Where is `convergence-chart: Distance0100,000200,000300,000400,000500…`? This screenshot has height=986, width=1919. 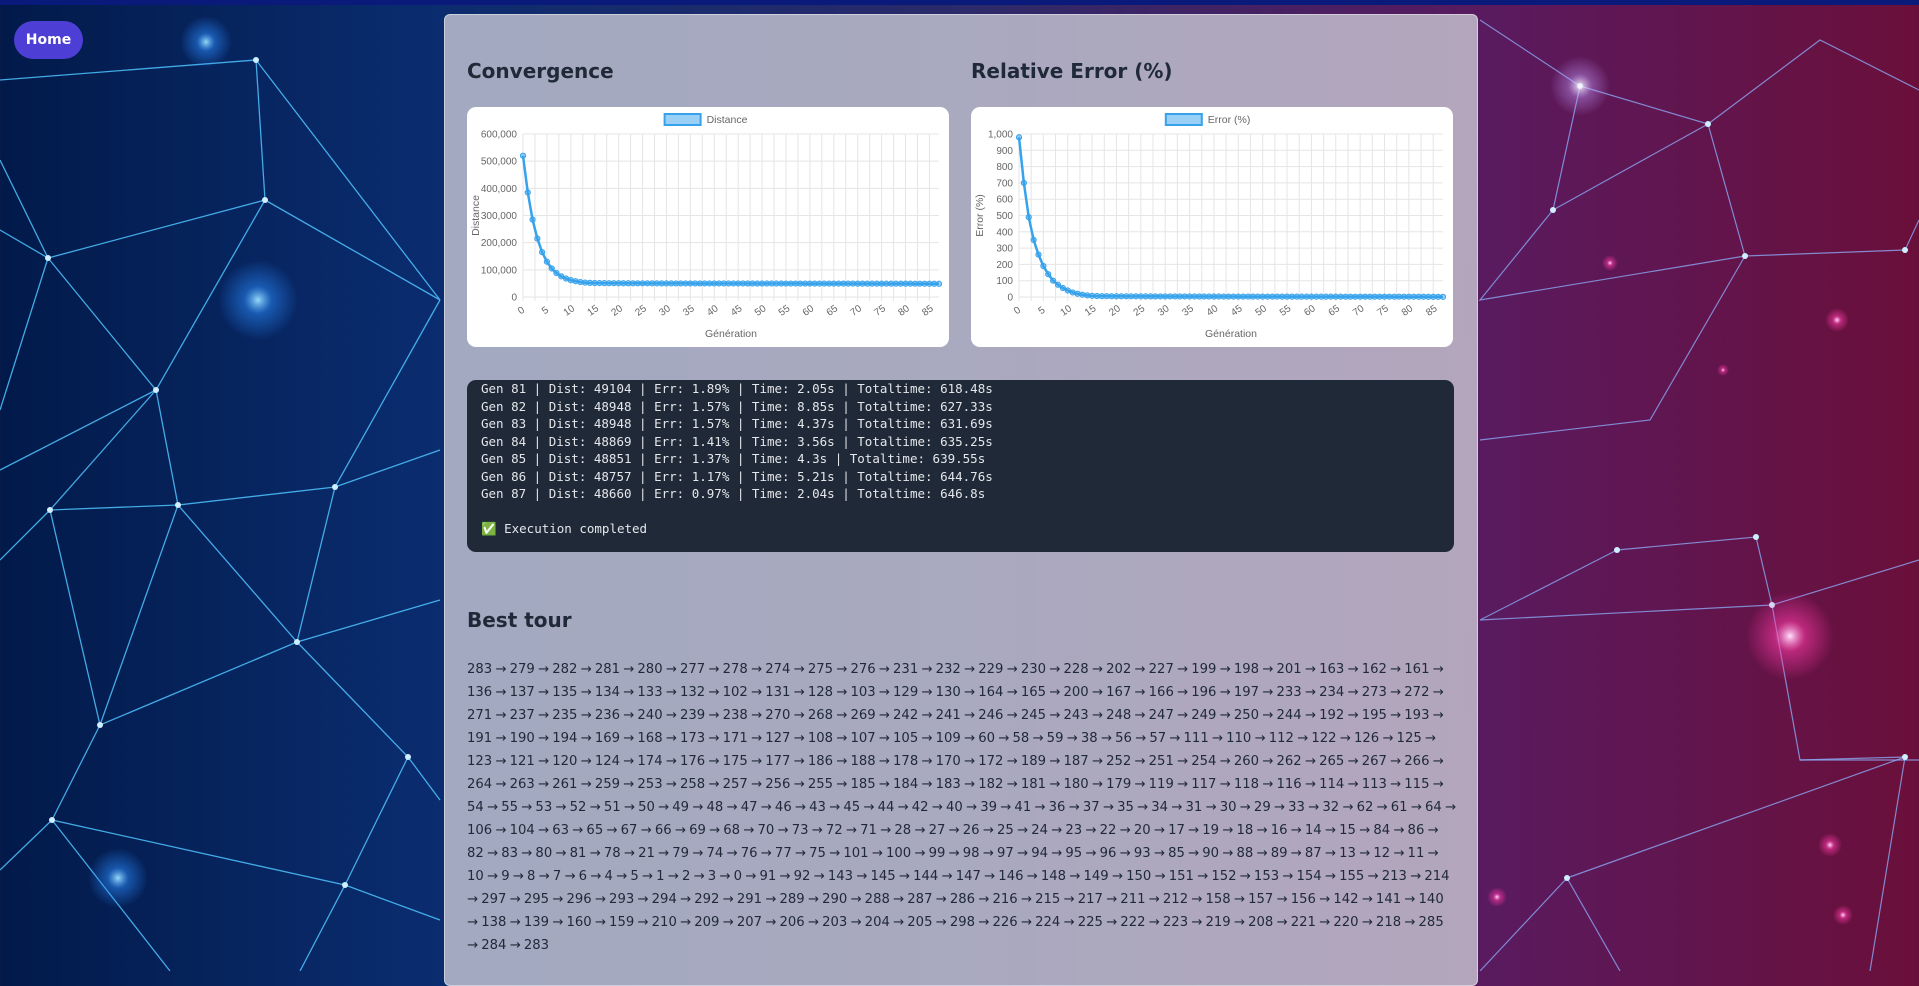
convergence-chart: Distance0100,000200,000300,000400,000500… is located at coordinates (706, 226).